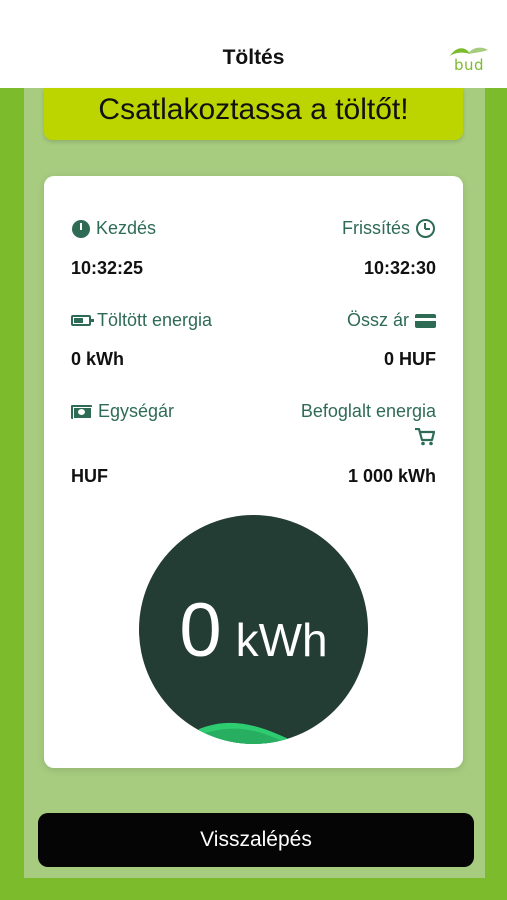  What do you see at coordinates (409, 359) in the screenshot?
I see `total-price-value: 0 HUF` at bounding box center [409, 359].